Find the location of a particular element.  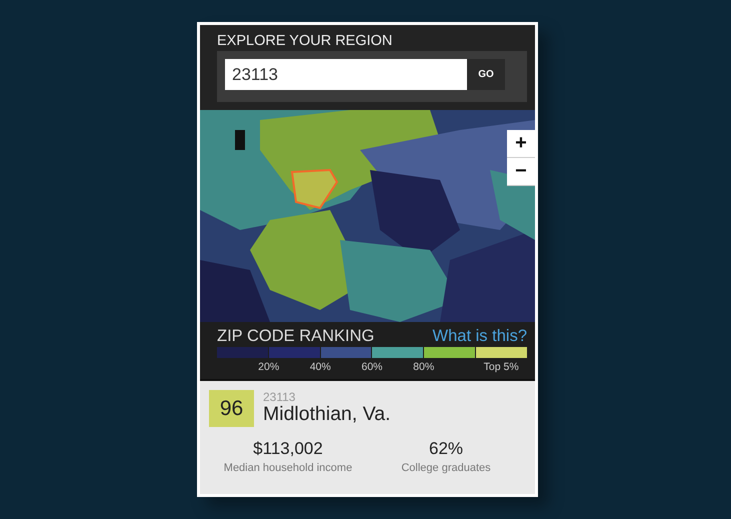

zip-input-field: 23113 is located at coordinates (346, 74).